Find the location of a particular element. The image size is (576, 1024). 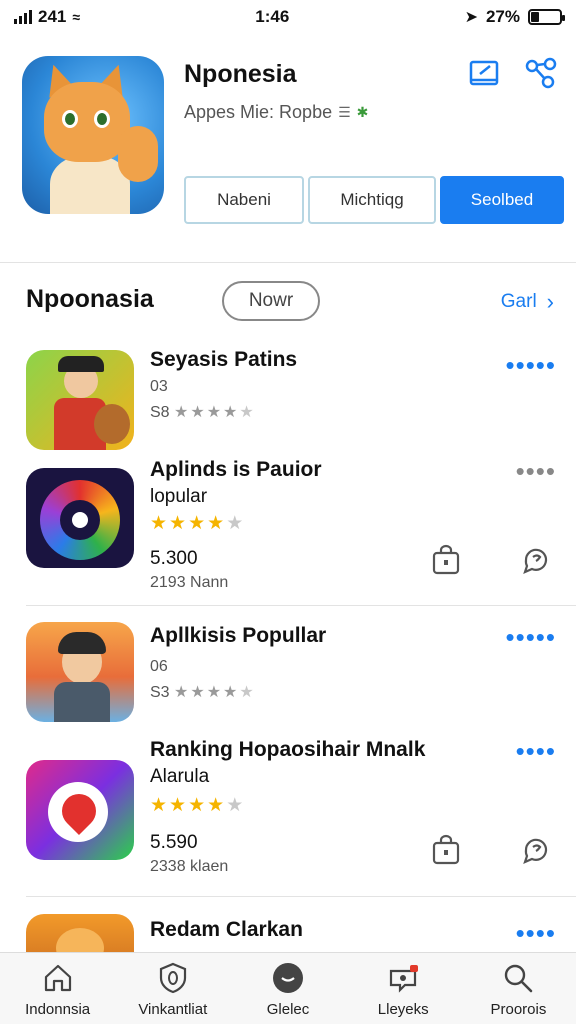

tab-label: Glelec is located at coordinates (288, 1009).